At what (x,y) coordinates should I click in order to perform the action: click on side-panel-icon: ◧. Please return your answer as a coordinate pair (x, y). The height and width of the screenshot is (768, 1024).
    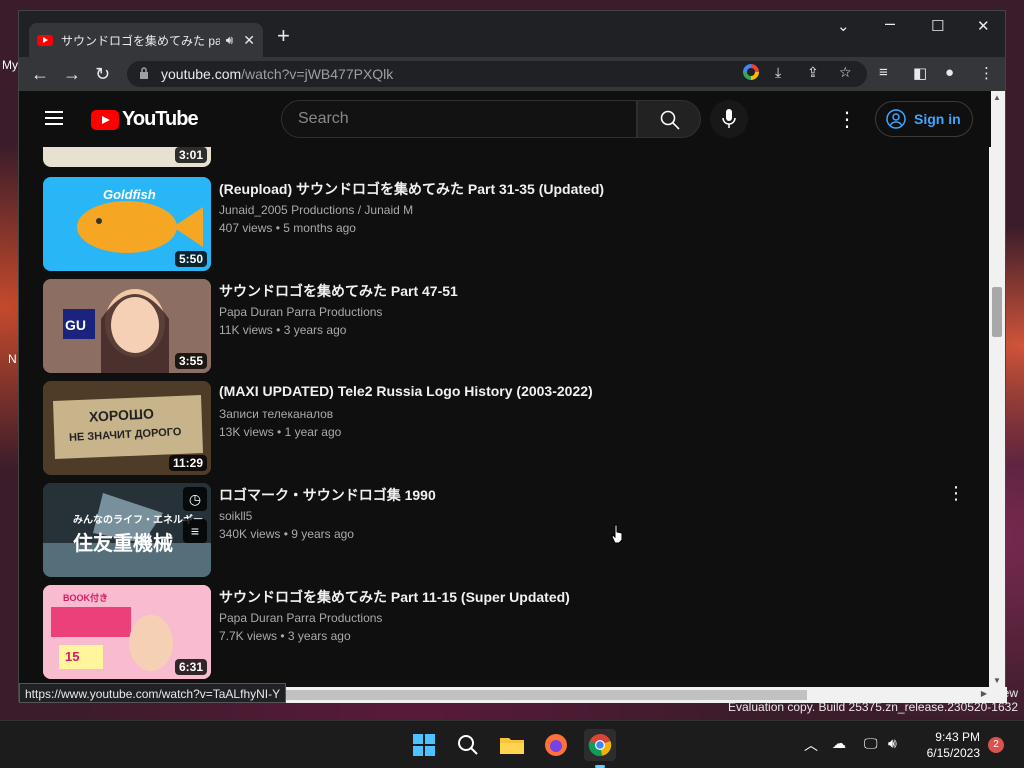
    Looking at the image, I should click on (920, 73).